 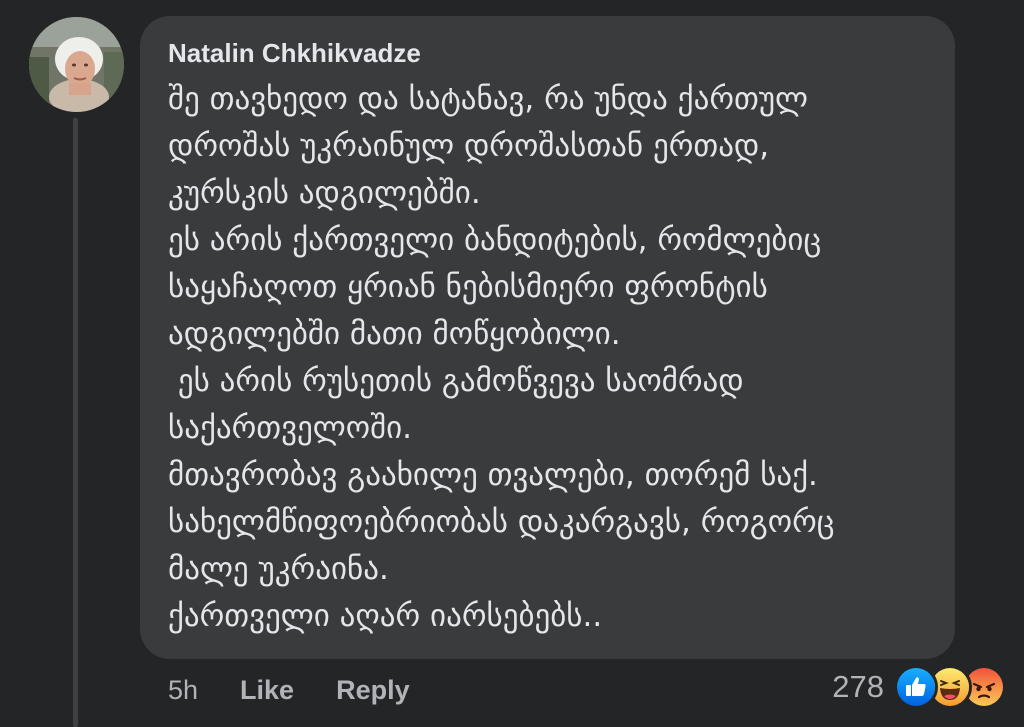 What do you see at coordinates (76, 64) in the screenshot?
I see `avatar` at bounding box center [76, 64].